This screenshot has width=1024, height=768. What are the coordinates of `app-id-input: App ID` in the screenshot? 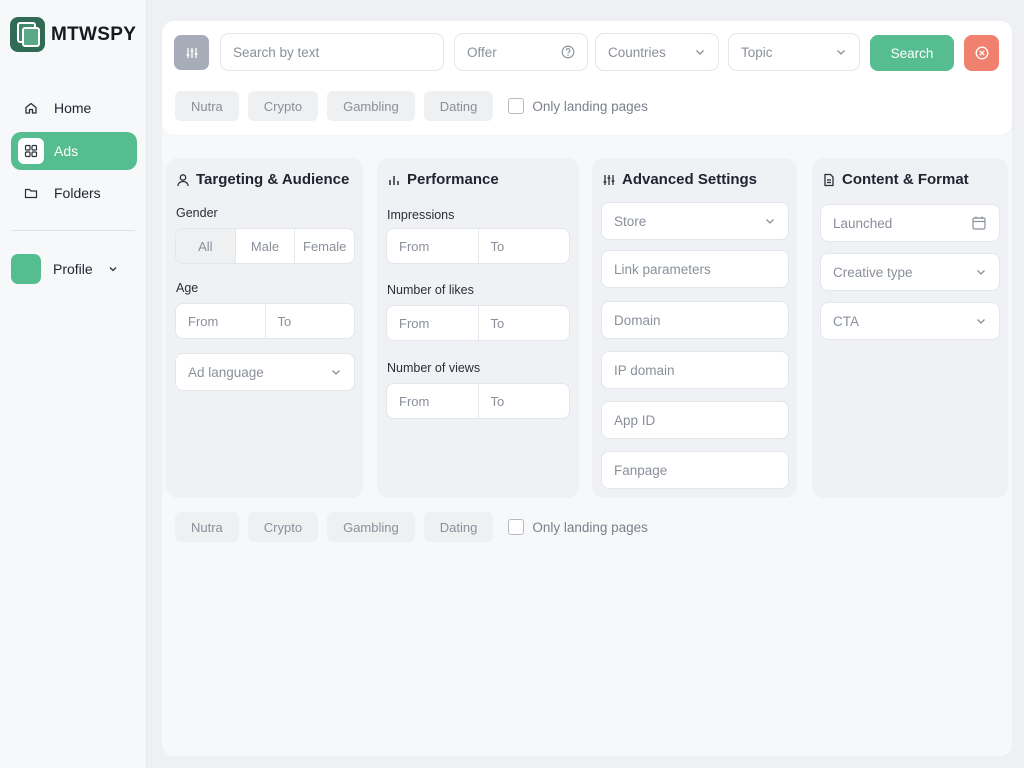 It's located at (695, 420).